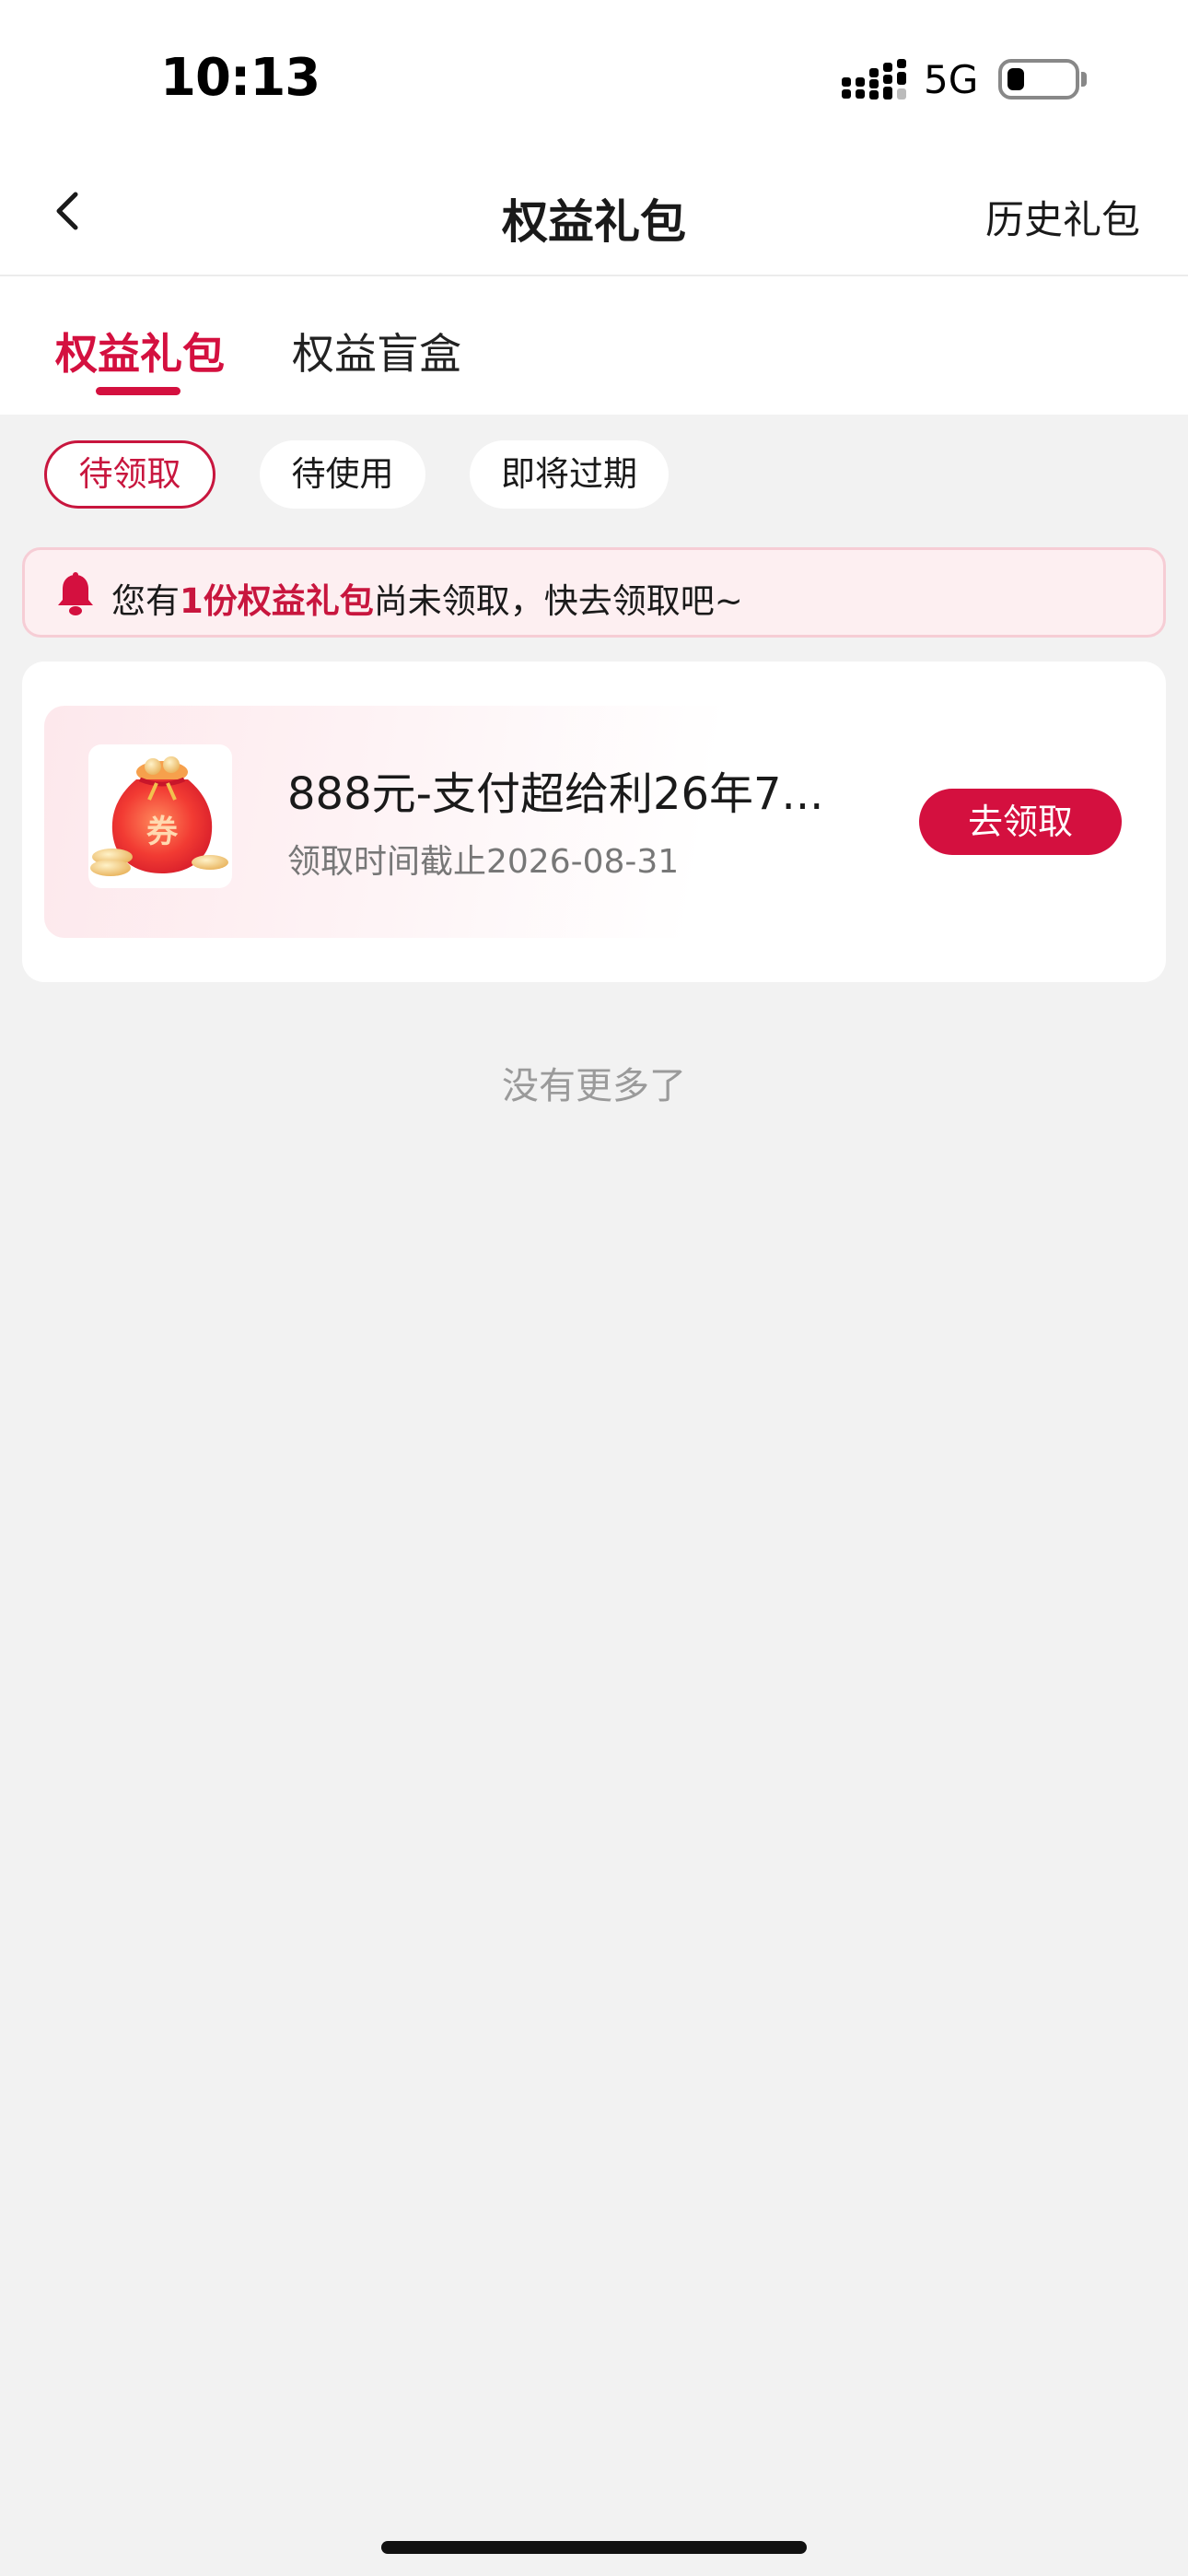 This screenshot has width=1188, height=2576. What do you see at coordinates (145, 601) in the screenshot?
I see `notice-prefix: 您有` at bounding box center [145, 601].